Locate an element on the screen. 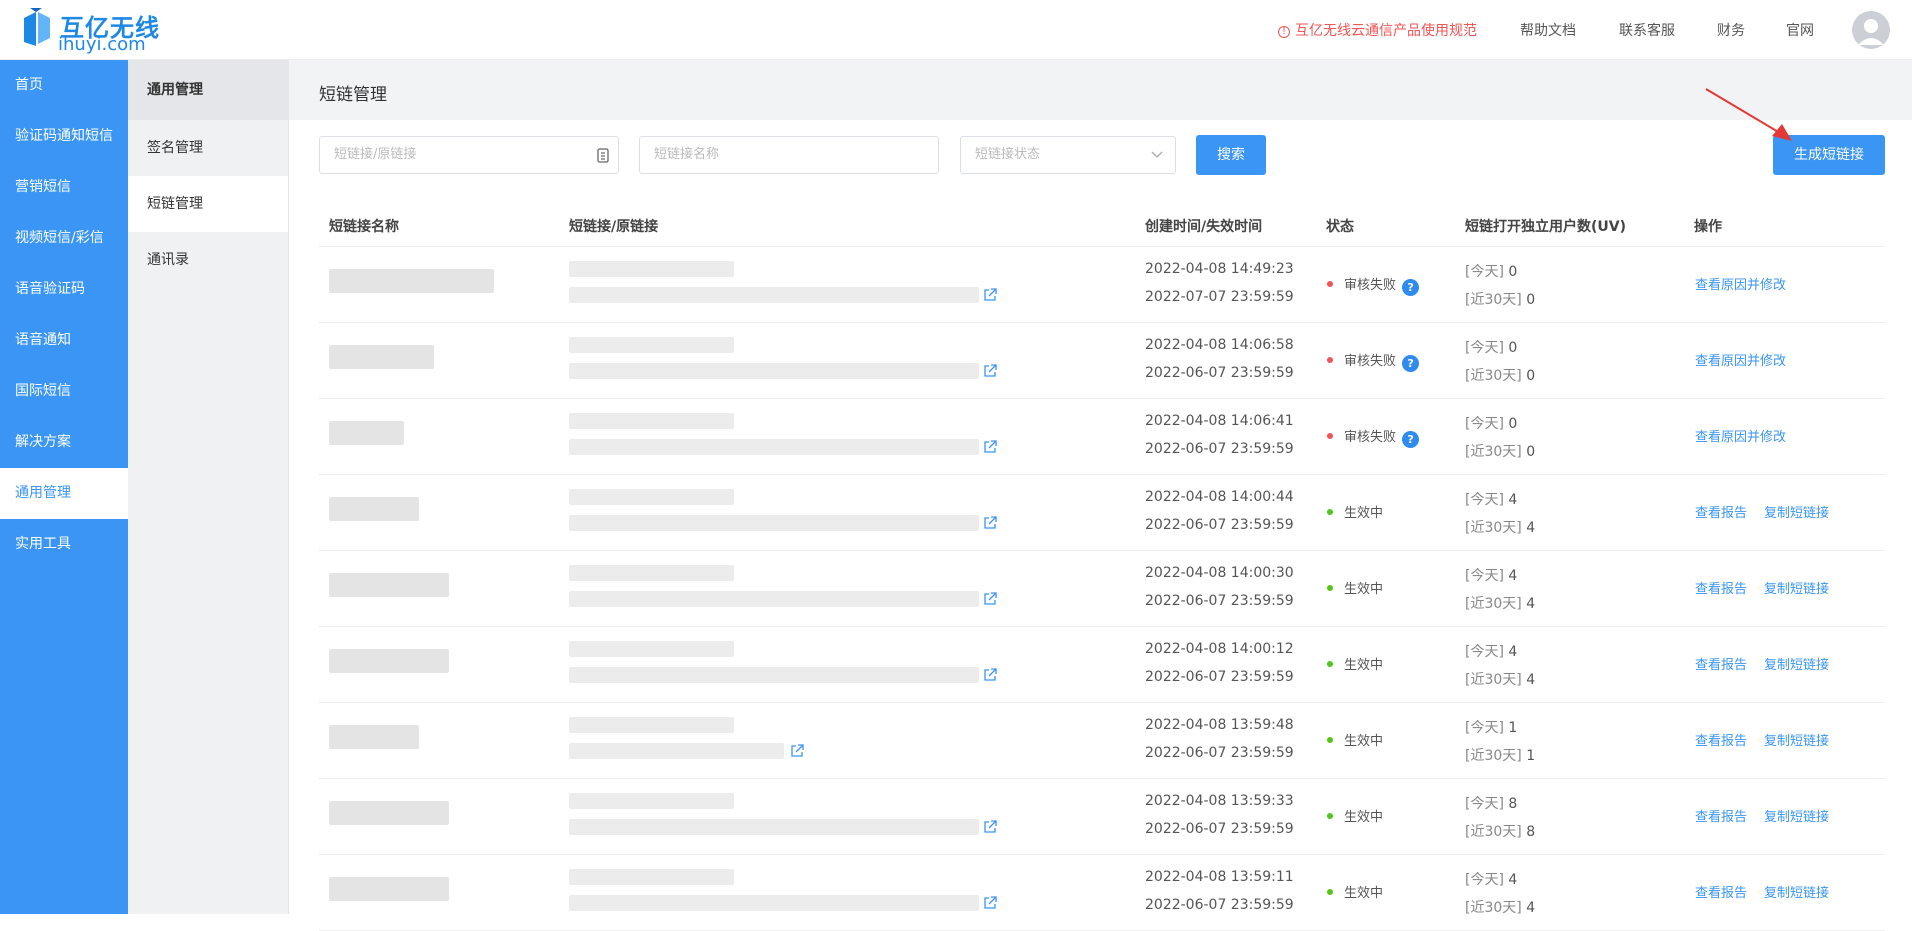  link-search-input: 短链接/原链接 is located at coordinates (469, 155).